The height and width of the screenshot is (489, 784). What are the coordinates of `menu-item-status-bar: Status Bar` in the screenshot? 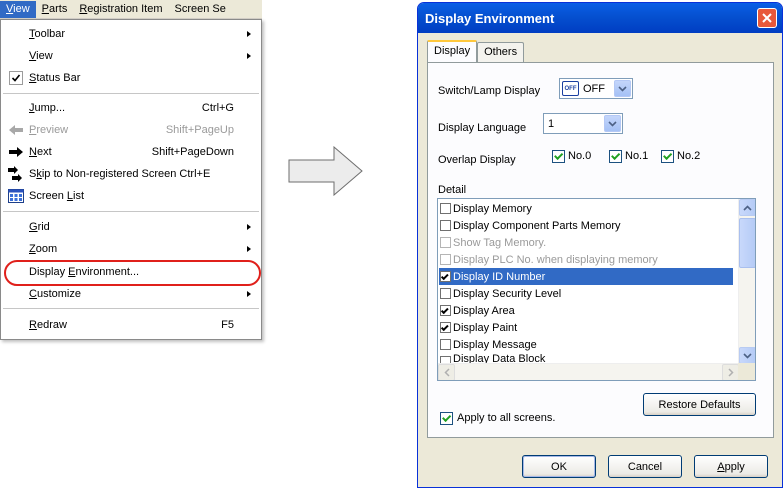 It's located at (131, 78).